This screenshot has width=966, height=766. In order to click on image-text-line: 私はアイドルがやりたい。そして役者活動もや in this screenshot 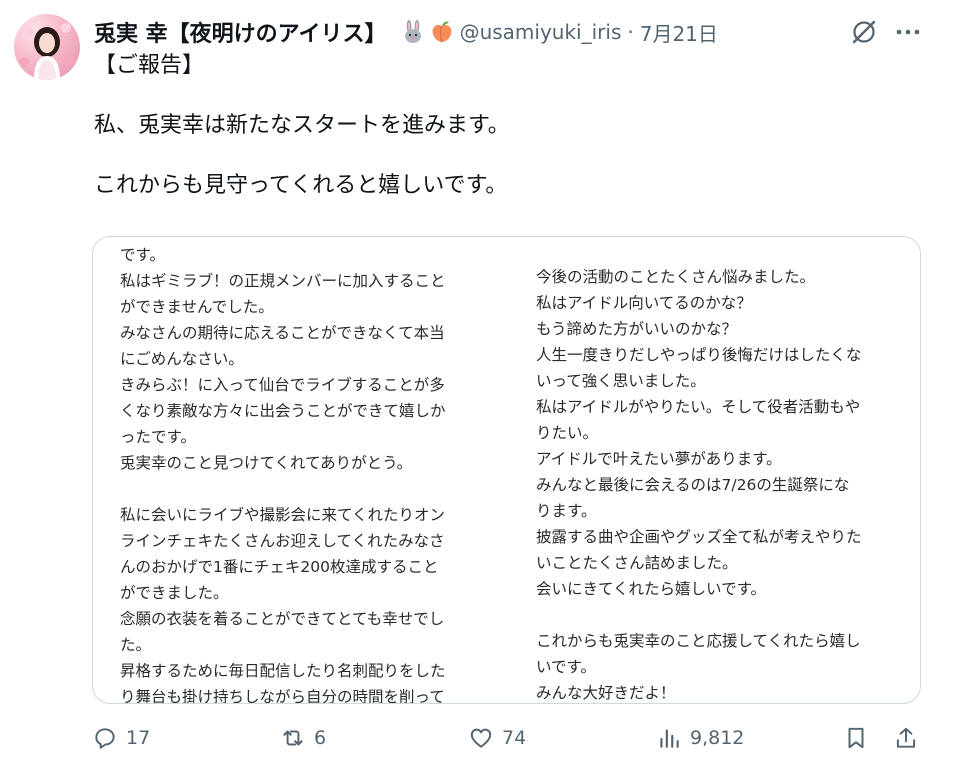, I will do `click(698, 407)`.